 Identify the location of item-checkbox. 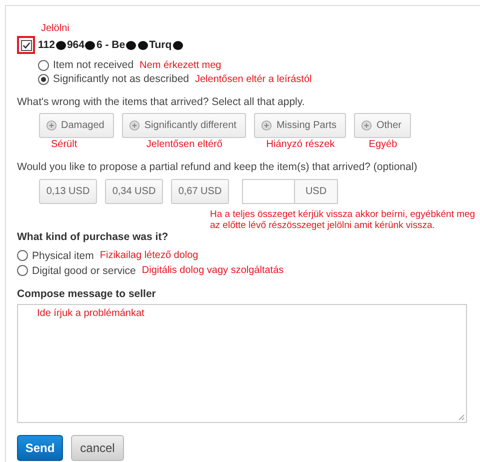
(26, 45).